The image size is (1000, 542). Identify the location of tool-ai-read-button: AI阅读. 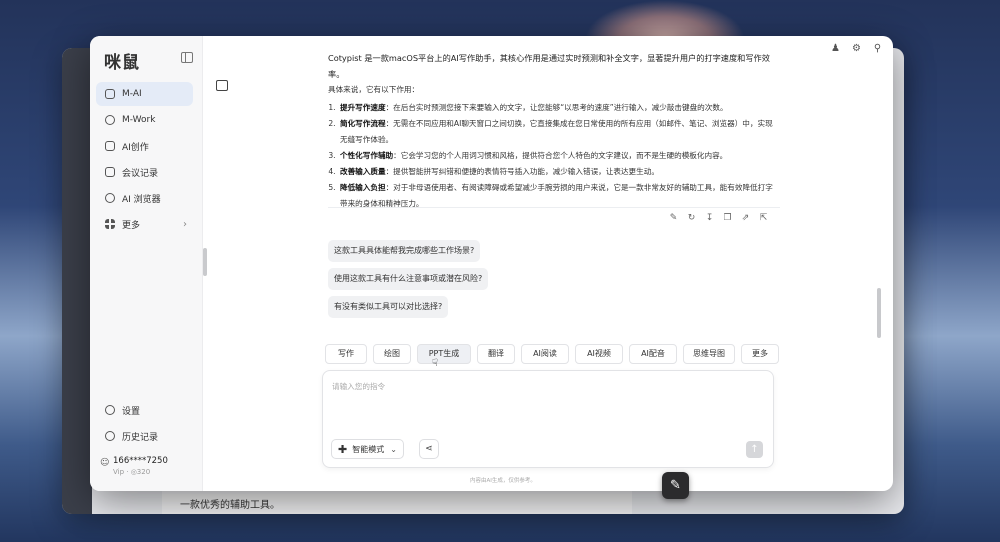
(545, 354).